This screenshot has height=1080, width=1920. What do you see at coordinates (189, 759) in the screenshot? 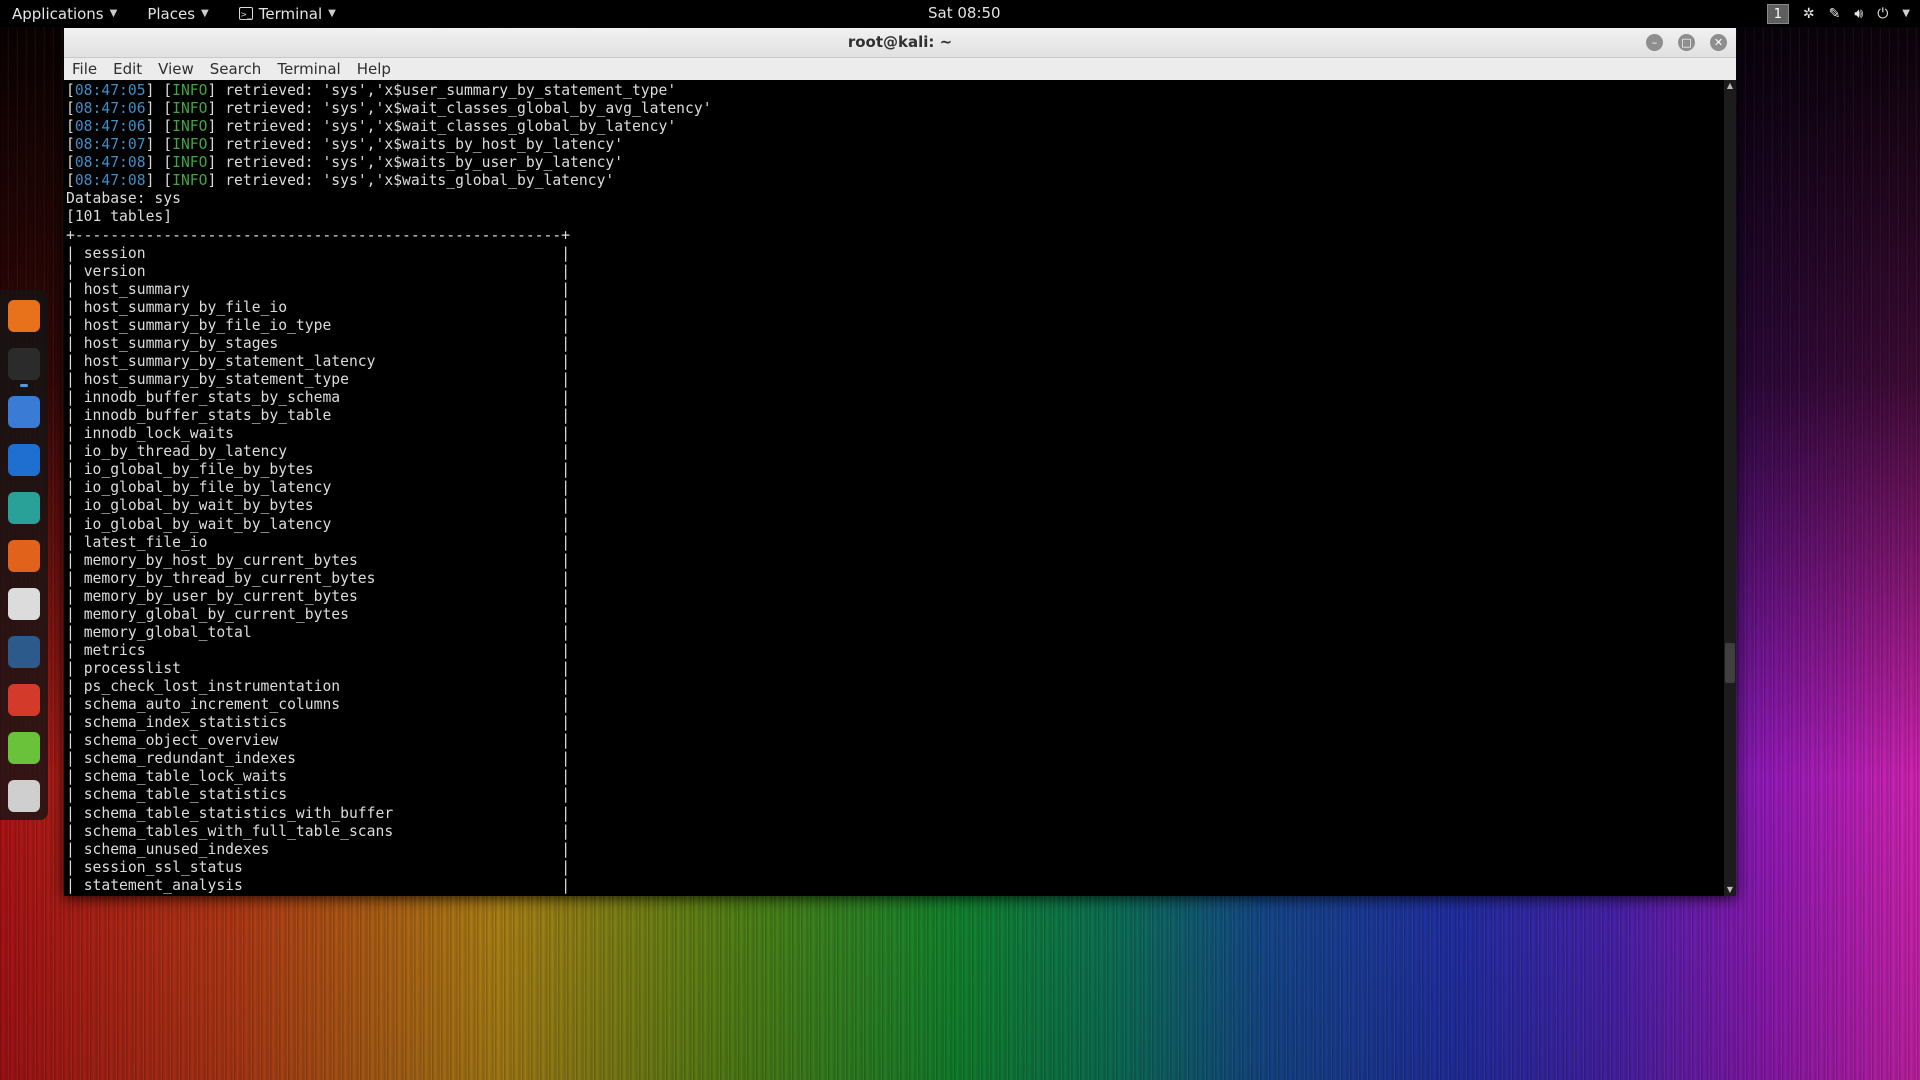
I see `table-name: schema_redundant_indexes` at bounding box center [189, 759].